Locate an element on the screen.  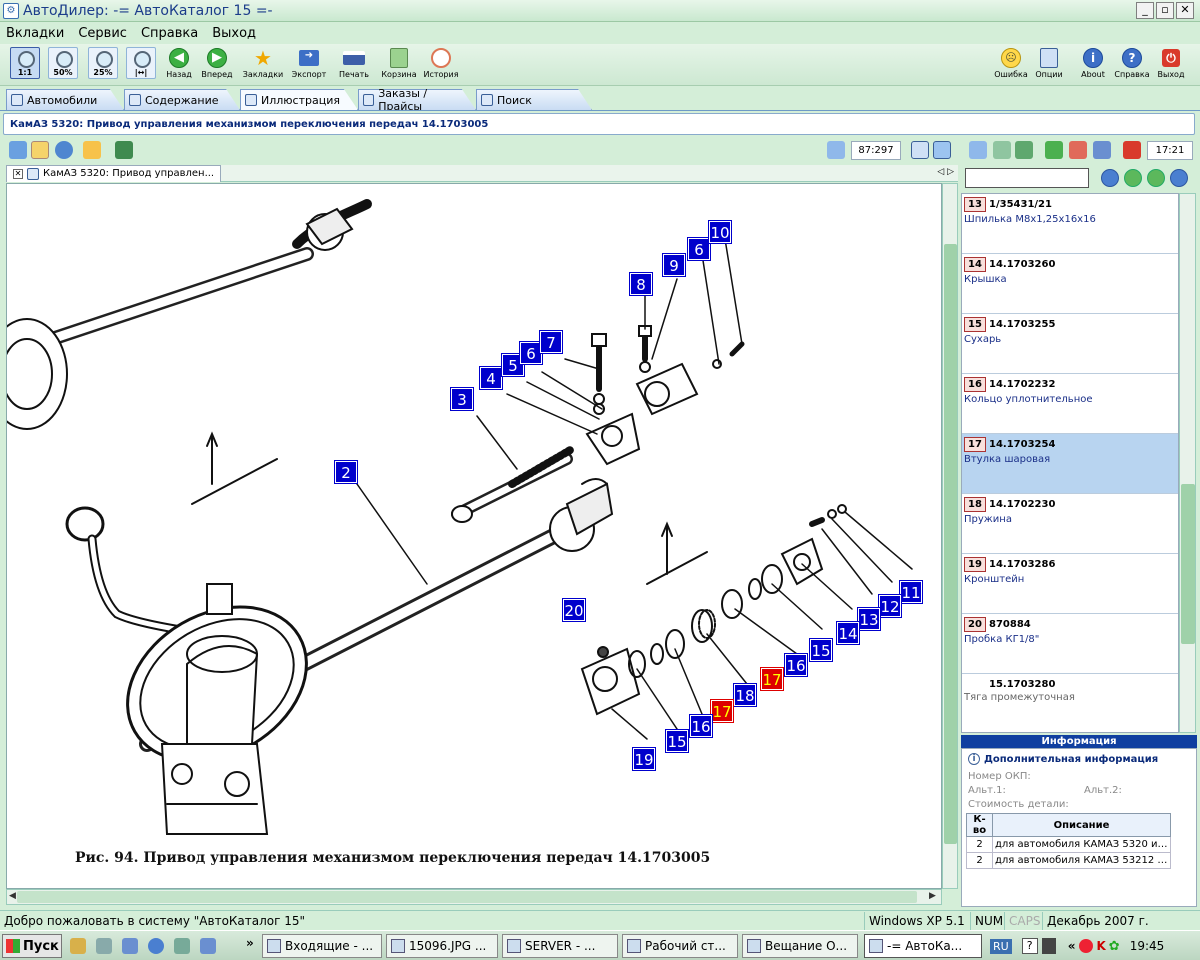
last-icon is located at coordinates (1179, 178).